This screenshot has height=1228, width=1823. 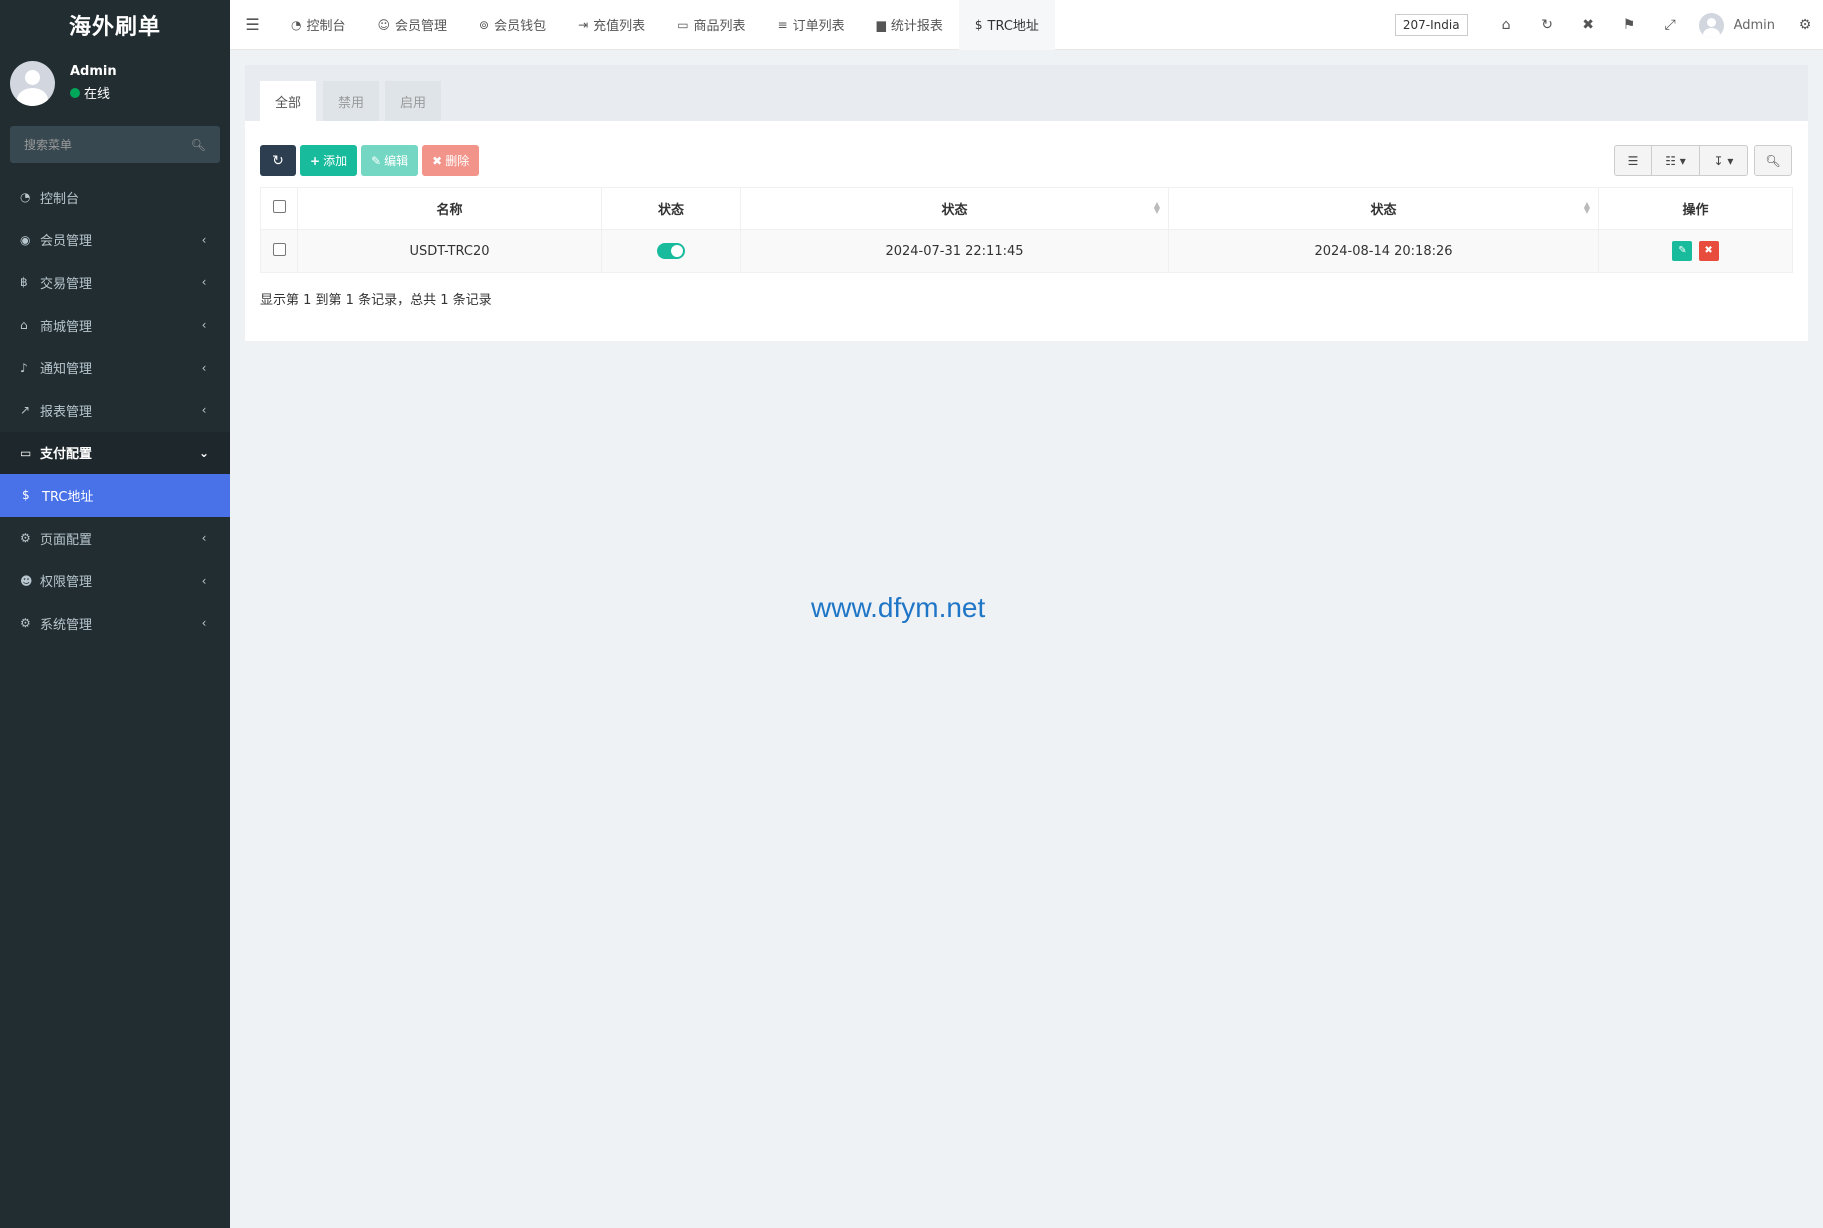 What do you see at coordinates (376, 300) in the screenshot?
I see `pagination-info: 显示第 1 到第 1 条记录，总共 1 条记录` at bounding box center [376, 300].